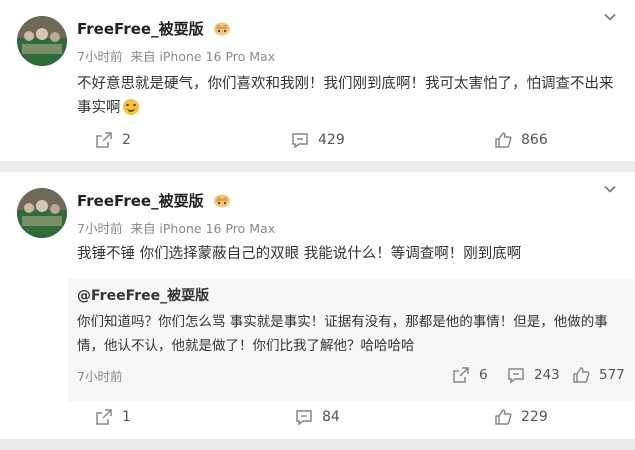 The width and height of the screenshot is (635, 450). Describe the element at coordinates (483, 375) in the screenshot. I see `quoted-repost-count: 6` at that location.